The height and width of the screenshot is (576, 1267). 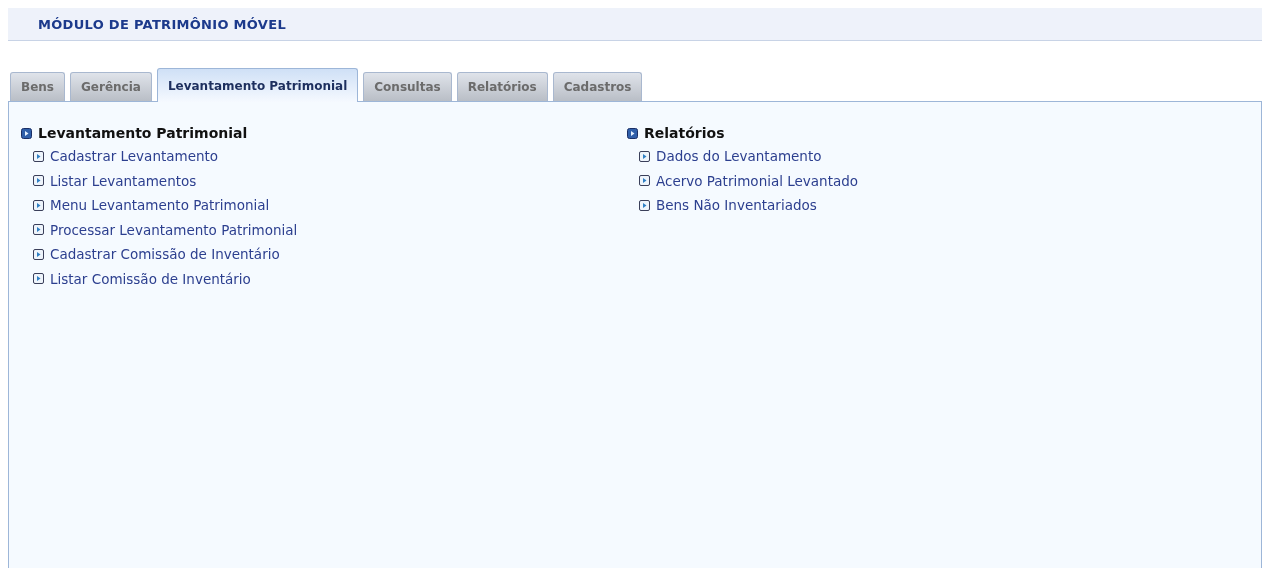 What do you see at coordinates (330, 180) in the screenshot?
I see `menu-link: Listar Levantamentos` at bounding box center [330, 180].